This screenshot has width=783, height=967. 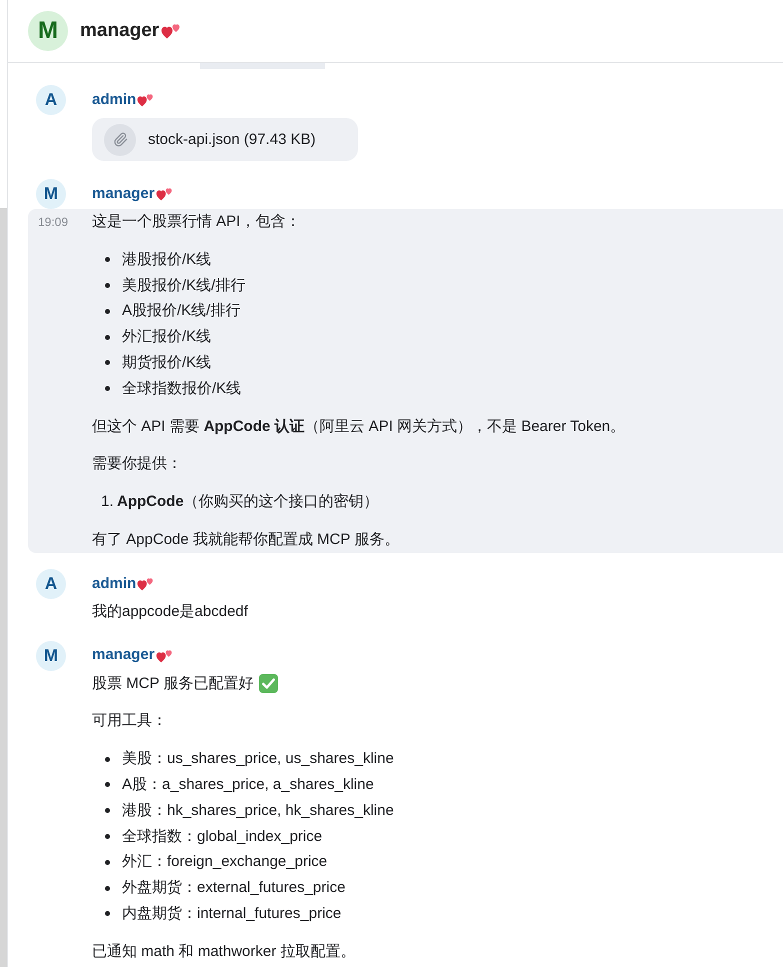 I want to click on paperclip-icon, so click(x=120, y=140).